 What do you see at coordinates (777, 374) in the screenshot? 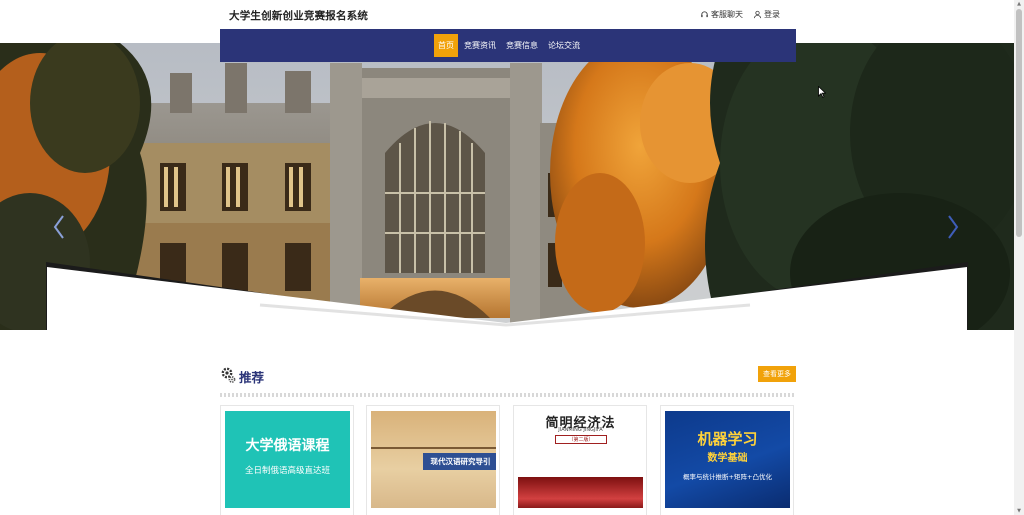
I see `view-more-button: 查看更多` at bounding box center [777, 374].